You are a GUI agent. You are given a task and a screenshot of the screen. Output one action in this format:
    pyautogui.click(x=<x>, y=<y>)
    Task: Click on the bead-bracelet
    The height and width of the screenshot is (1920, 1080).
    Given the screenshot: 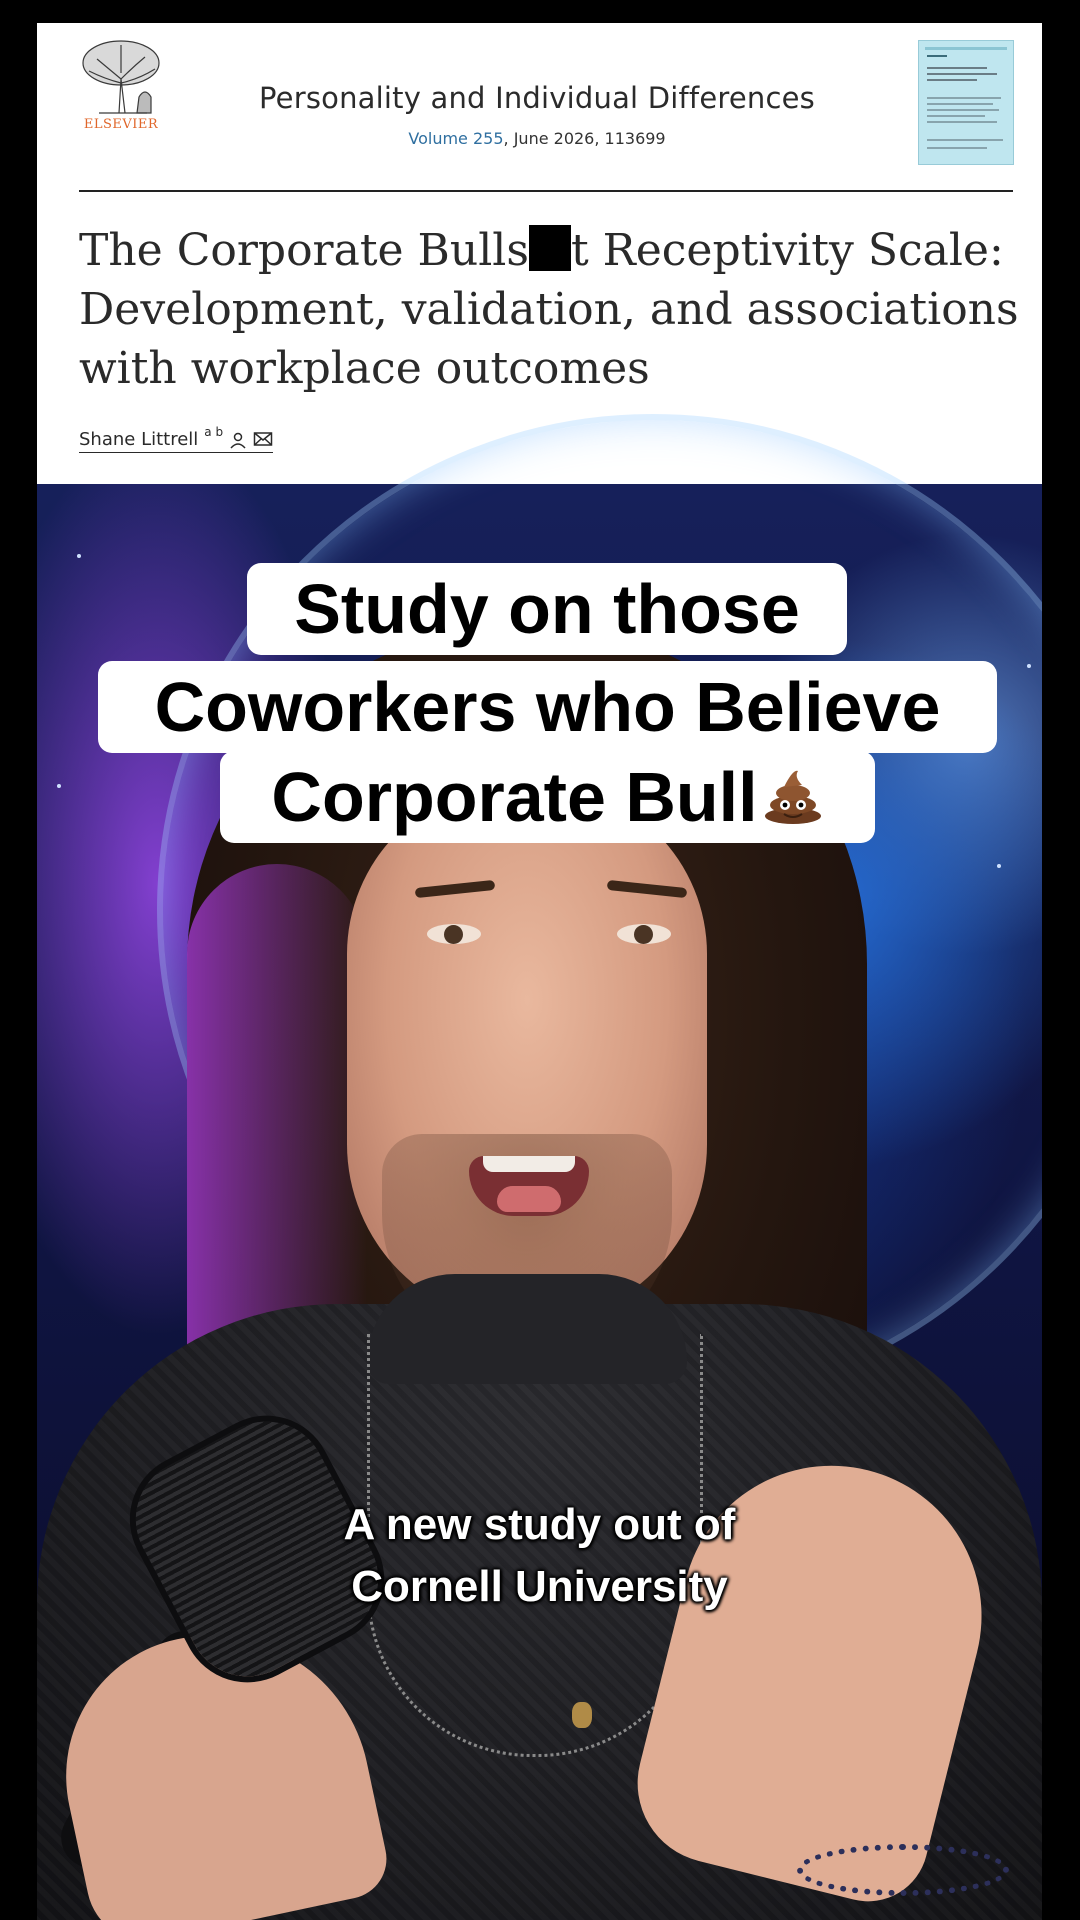 What is the action you would take?
    pyautogui.click(x=903, y=1870)
    